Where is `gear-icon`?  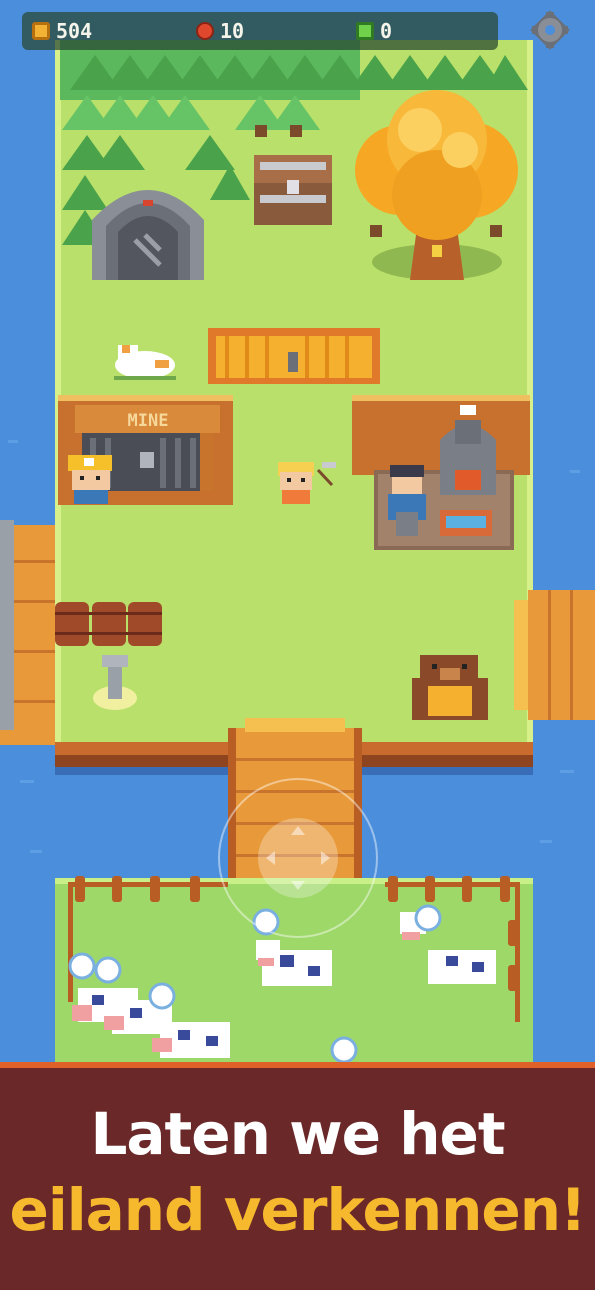
gear-icon is located at coordinates (550, 30).